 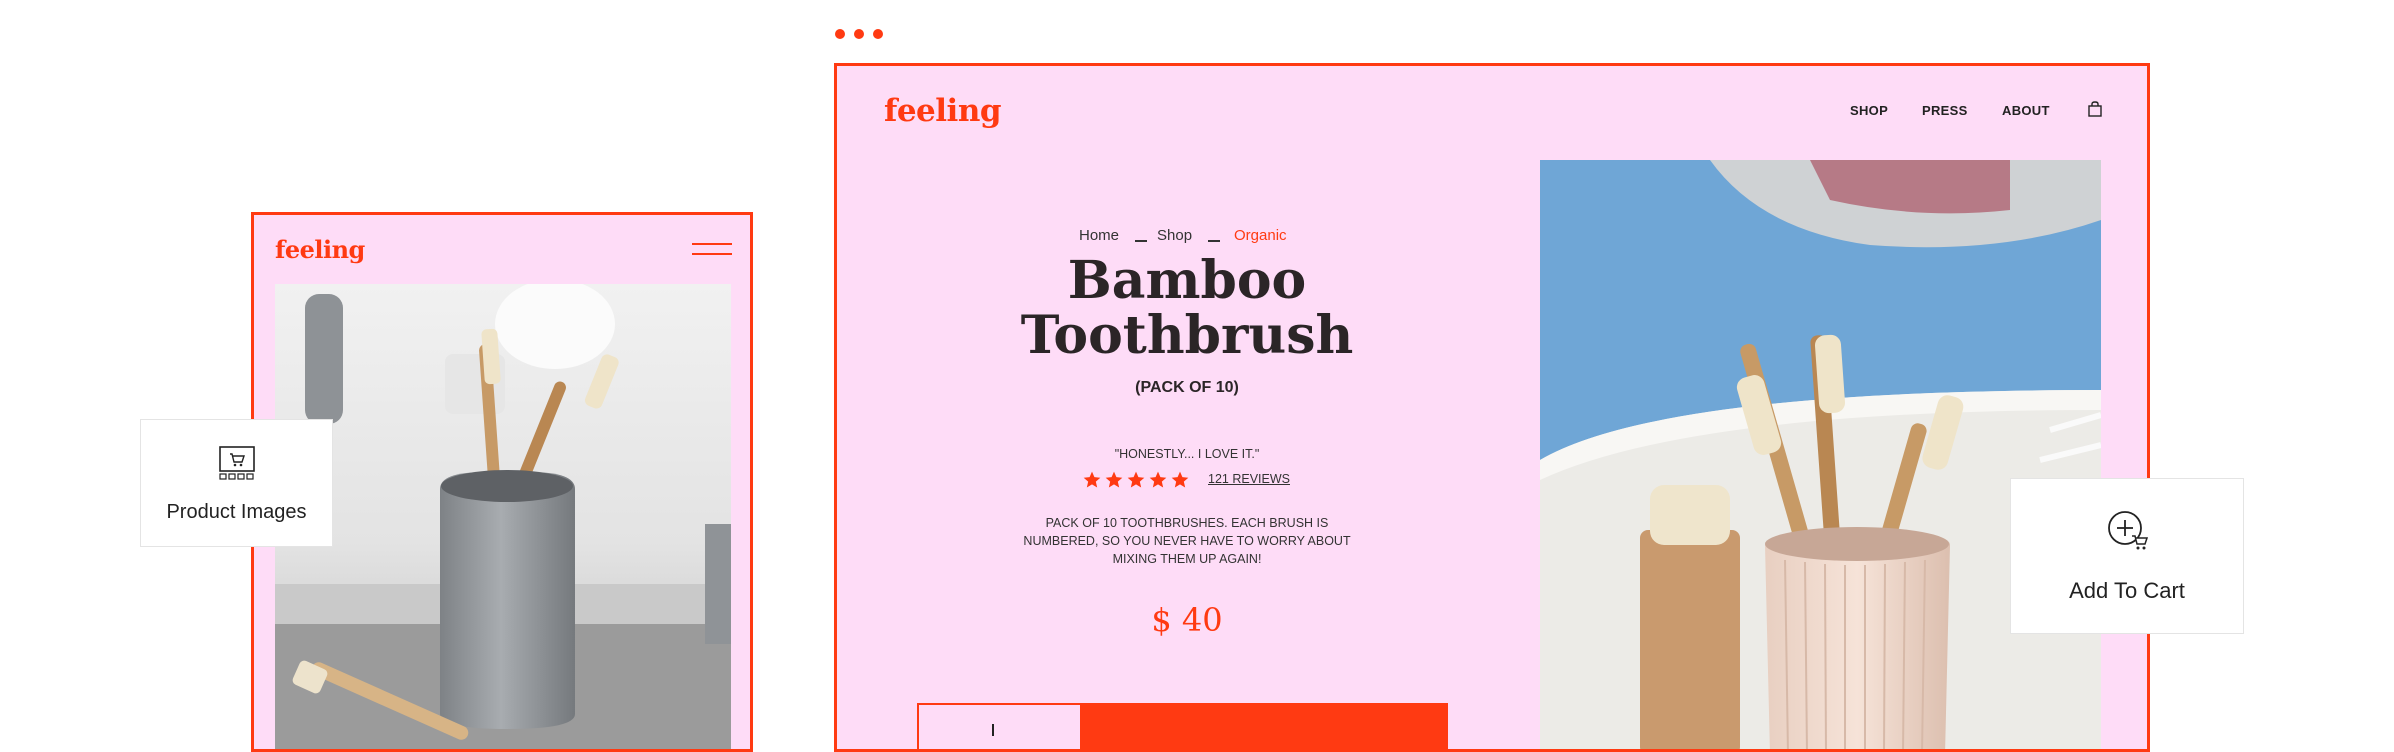 What do you see at coordinates (2095, 109) in the screenshot?
I see `bag-icon` at bounding box center [2095, 109].